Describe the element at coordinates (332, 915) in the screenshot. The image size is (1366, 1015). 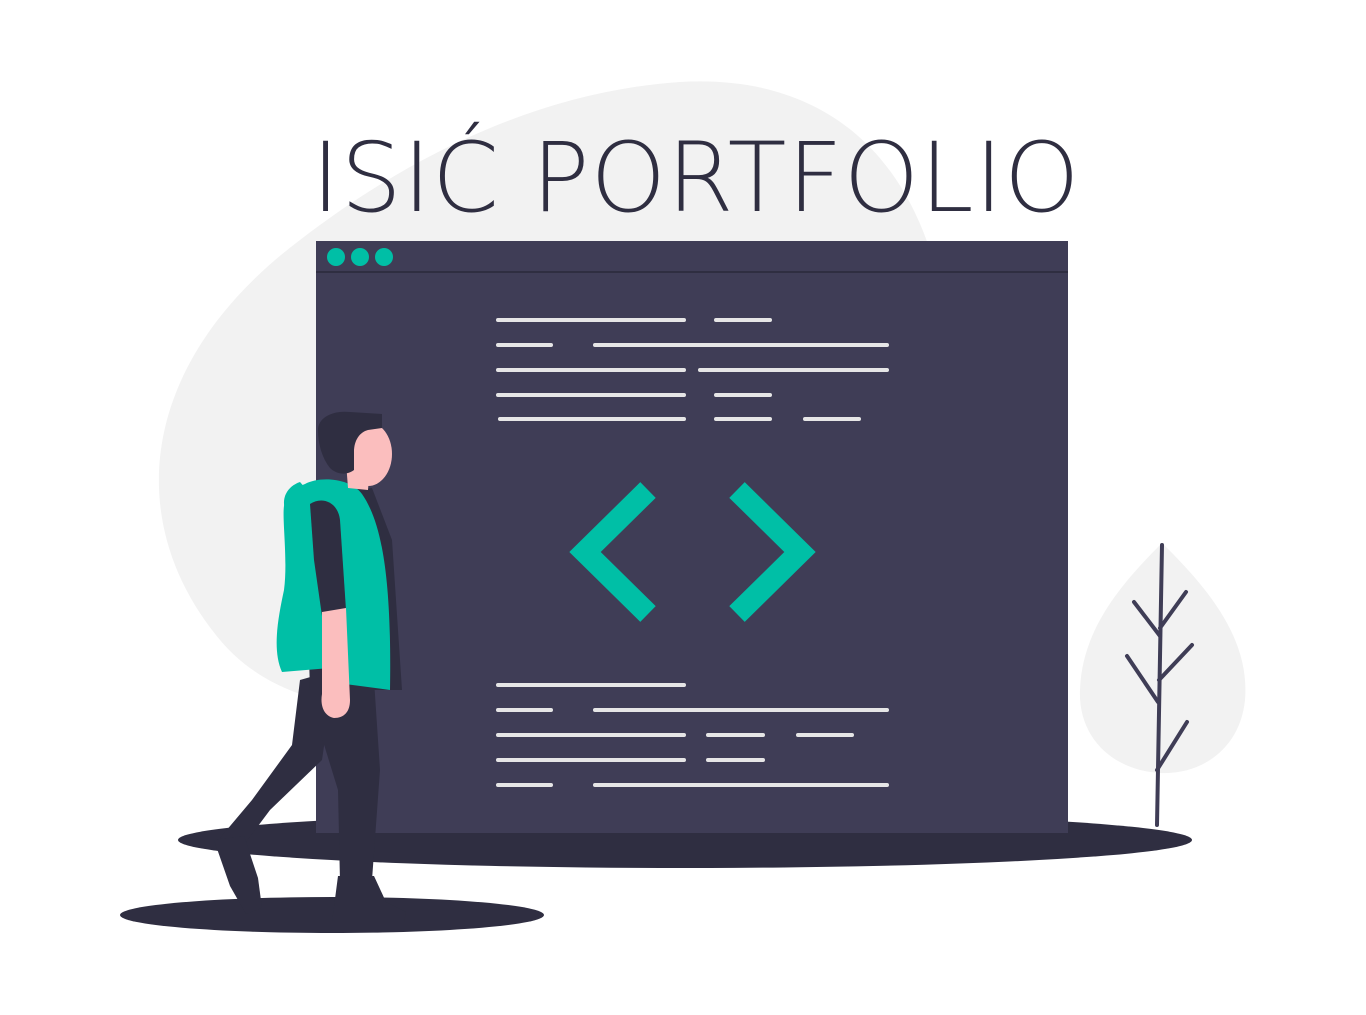
I see `ground-shadow-small` at that location.